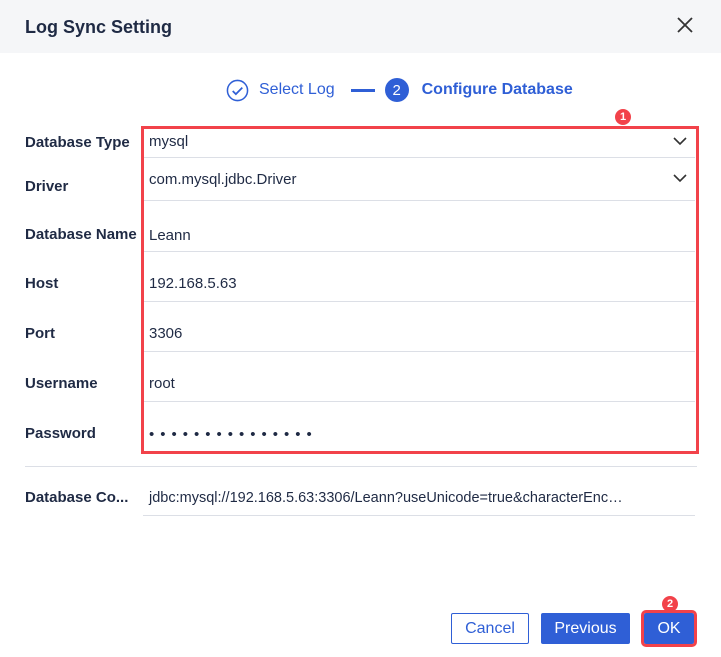 This screenshot has width=721, height=657. What do you see at coordinates (419, 327) in the screenshot?
I see `port-input: 3306` at bounding box center [419, 327].